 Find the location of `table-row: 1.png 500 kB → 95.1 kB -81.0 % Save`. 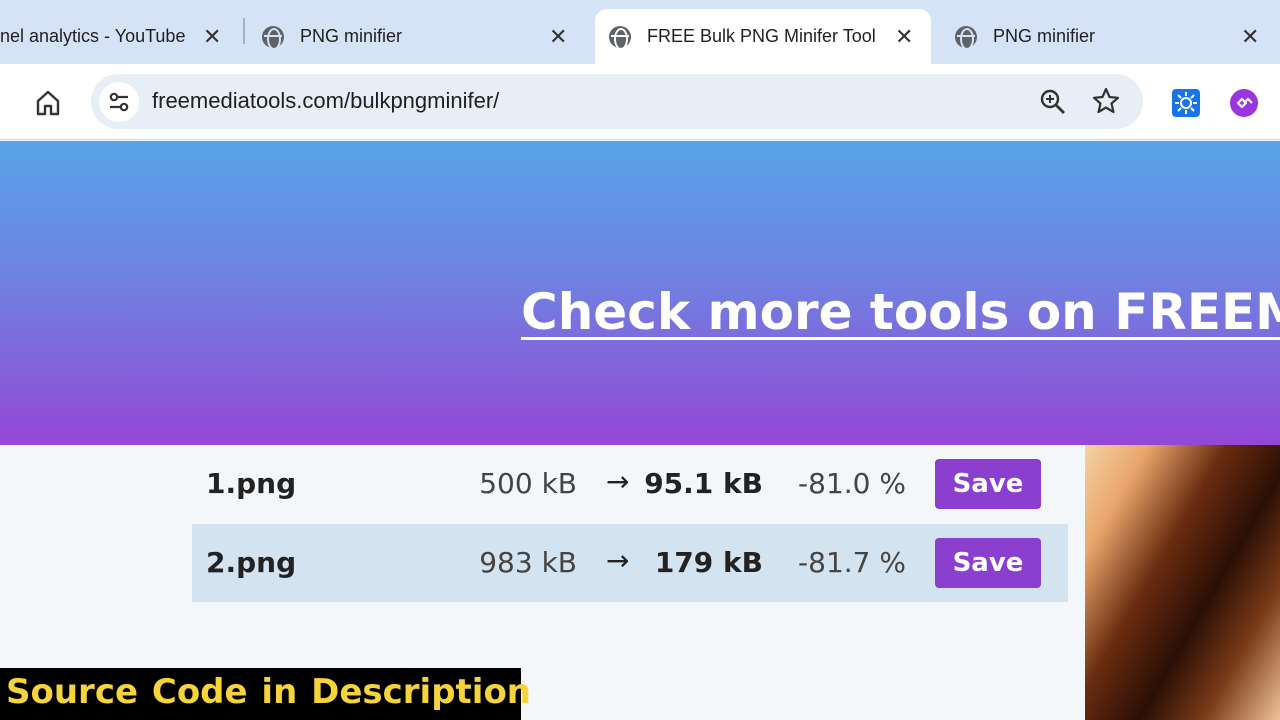

table-row: 1.png 500 kB → 95.1 kB -81.0 % Save is located at coordinates (630, 484).